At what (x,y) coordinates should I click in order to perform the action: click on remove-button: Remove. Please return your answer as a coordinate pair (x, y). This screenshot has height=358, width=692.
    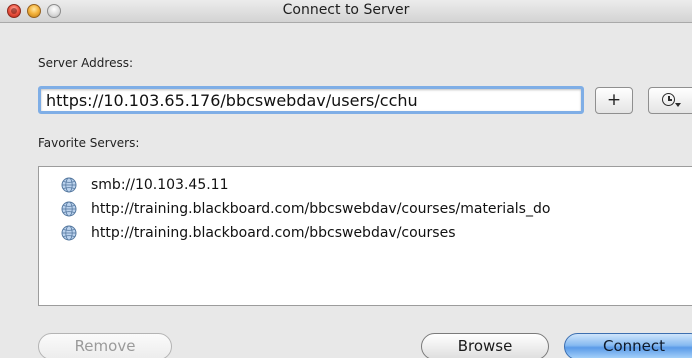
    Looking at the image, I should click on (105, 345).